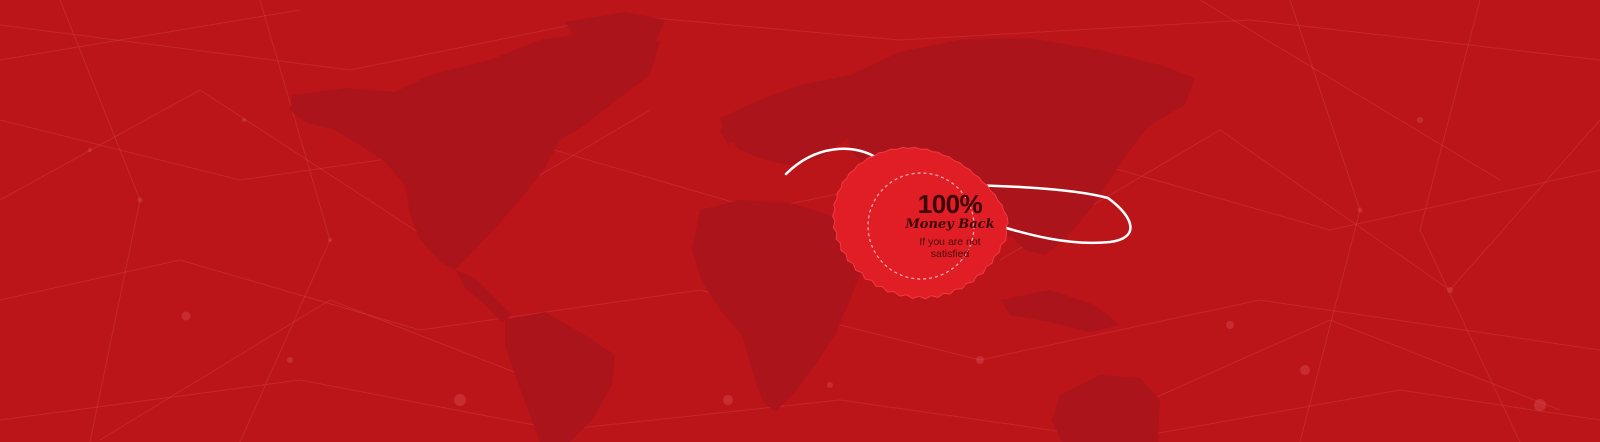 The height and width of the screenshot is (442, 1600). I want to click on badge-text: 100% Money Back If you are not satisfied, so click(950, 225).